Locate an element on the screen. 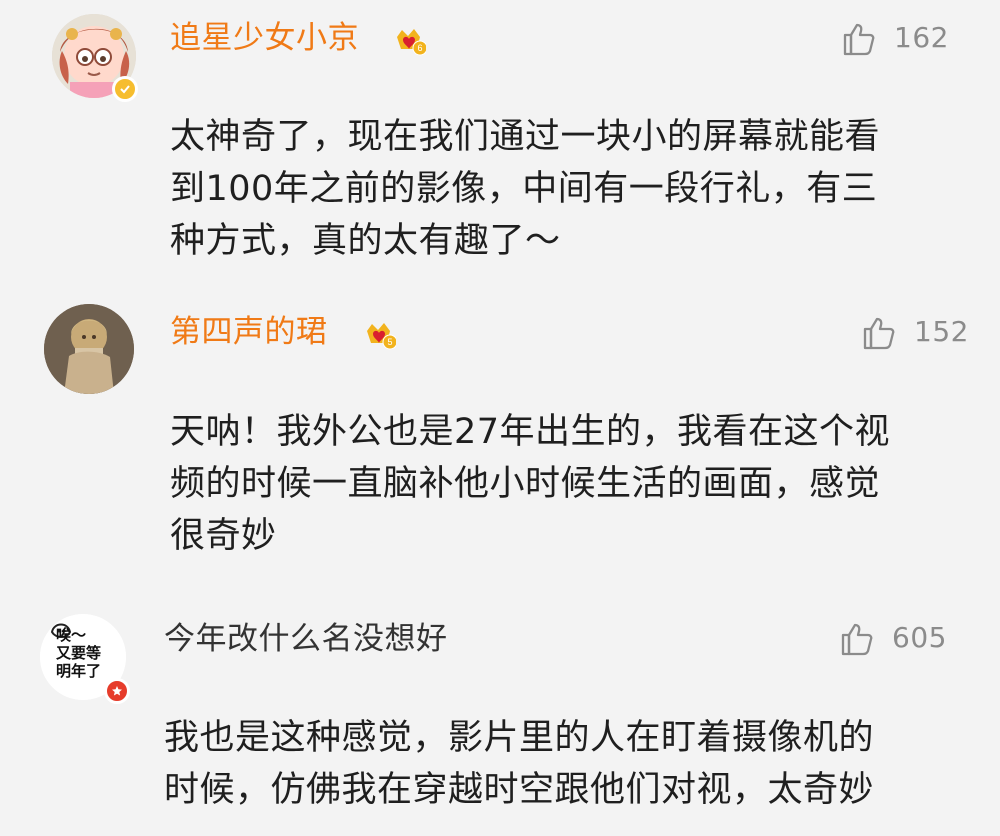  svg-text: 6 is located at coordinates (419, 48).